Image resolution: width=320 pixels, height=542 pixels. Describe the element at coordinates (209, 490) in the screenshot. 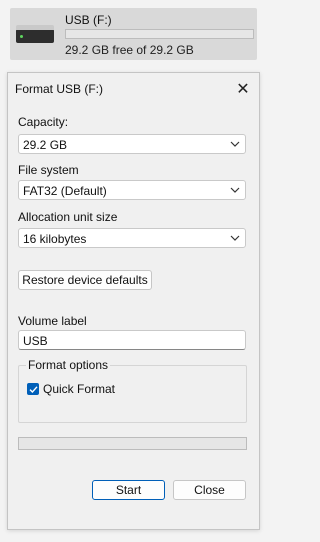

I see `close-button: Close` at that location.